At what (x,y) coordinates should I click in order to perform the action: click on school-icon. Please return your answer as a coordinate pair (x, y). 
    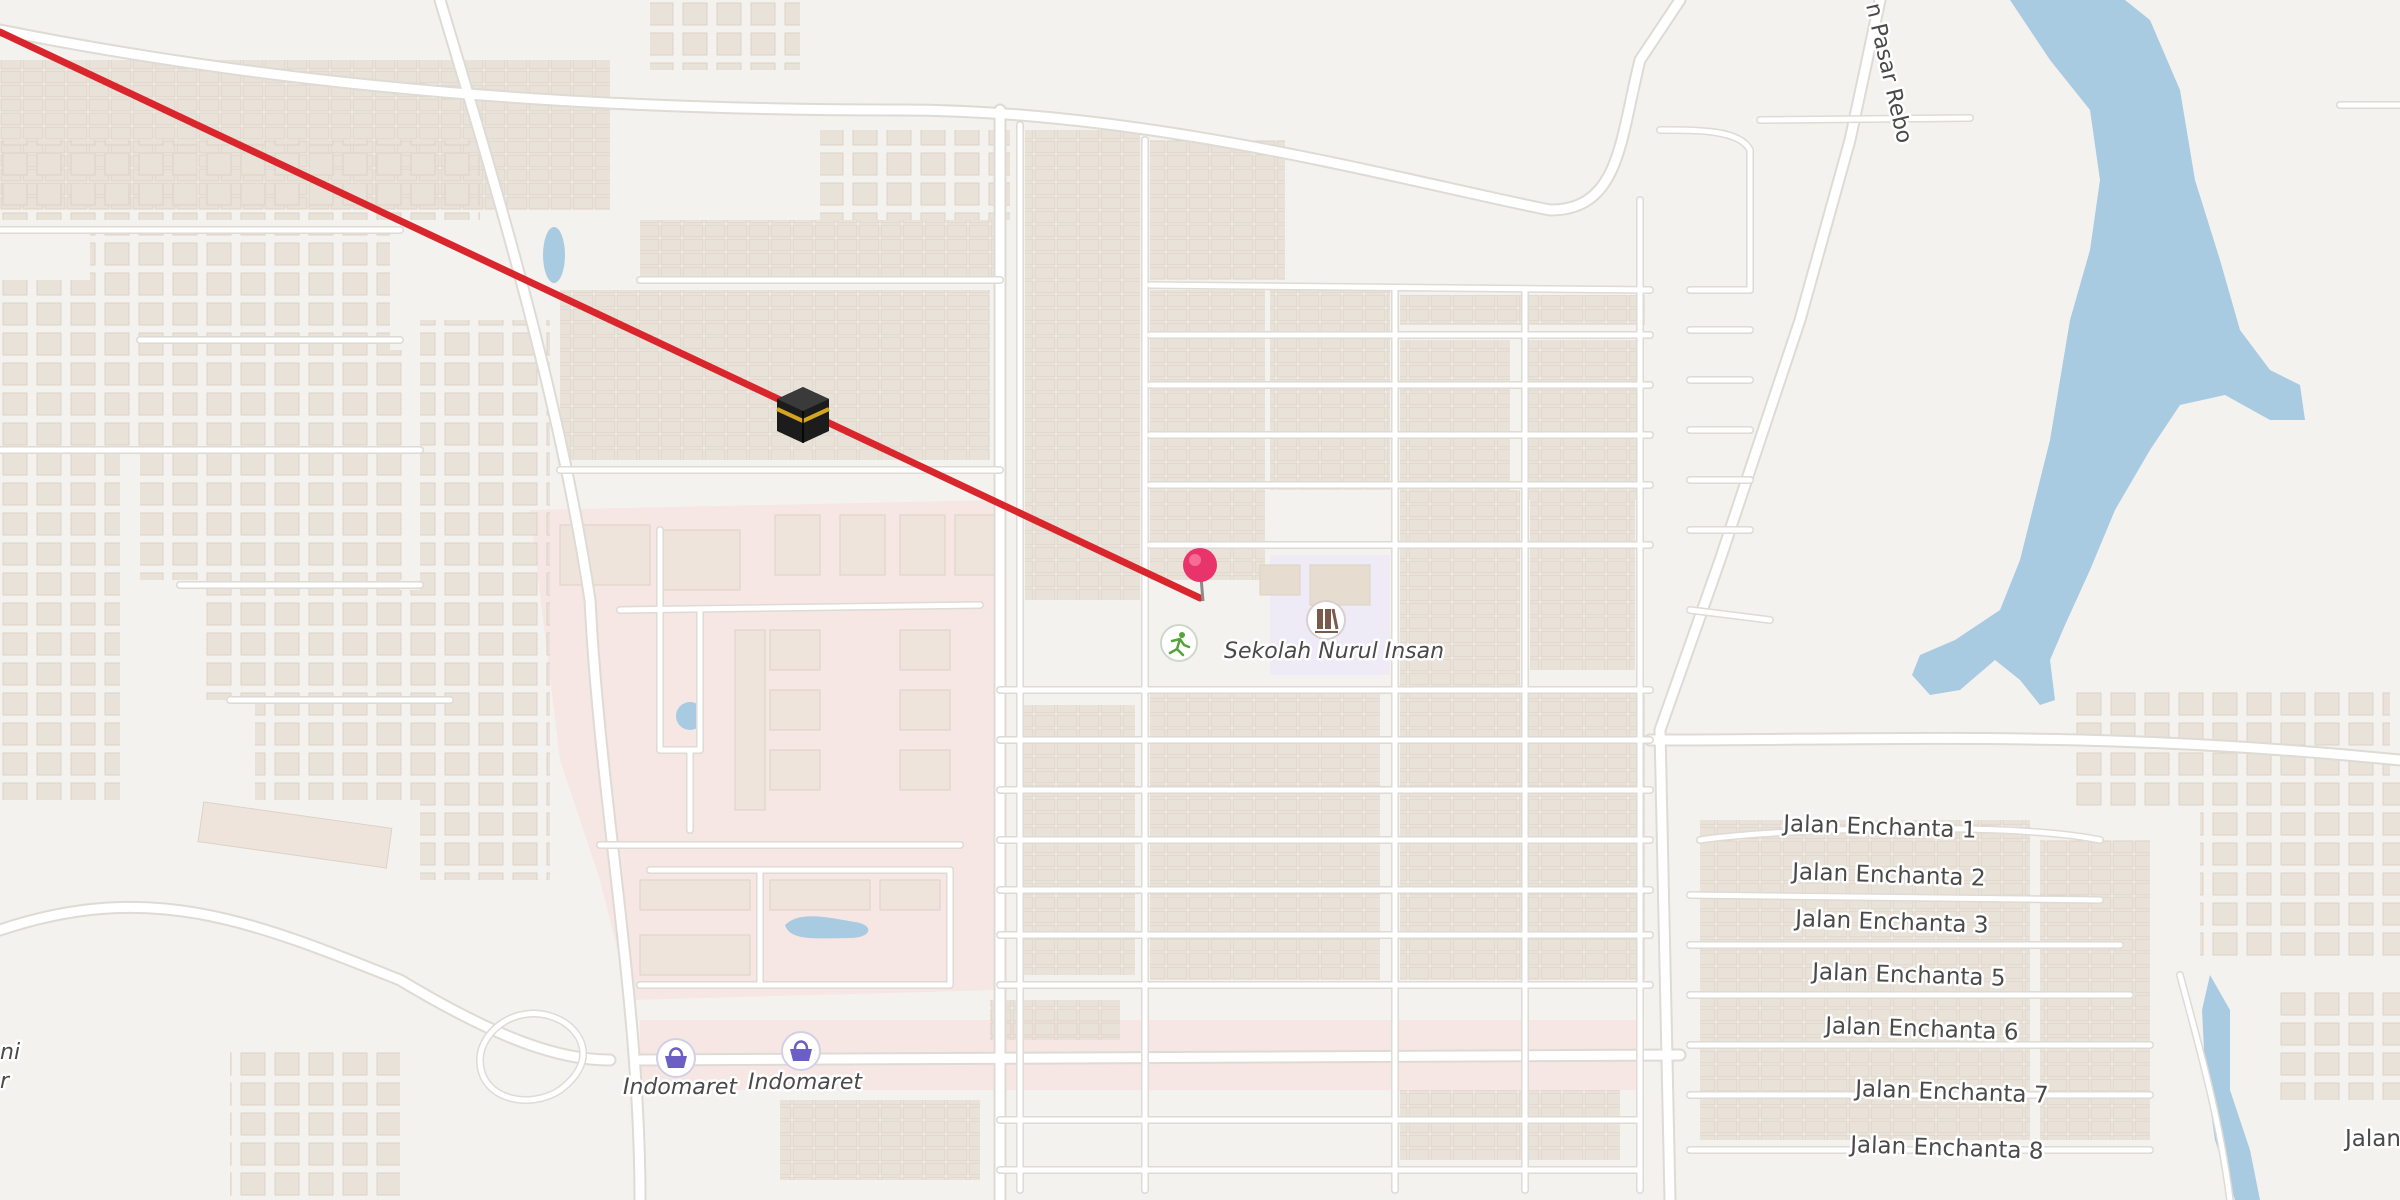
    Looking at the image, I should click on (1326, 620).